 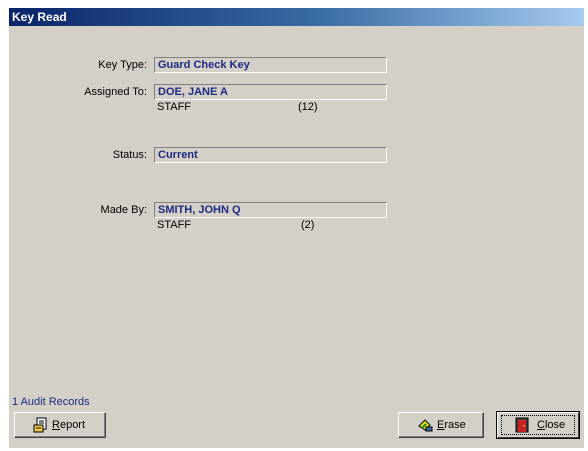 What do you see at coordinates (270, 92) in the screenshot?
I see `assigned-to-field: DOE, JANE A` at bounding box center [270, 92].